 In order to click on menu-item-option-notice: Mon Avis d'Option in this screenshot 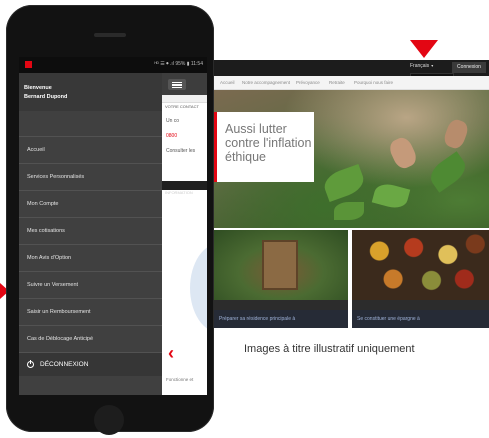, I will do `click(90, 257)`.